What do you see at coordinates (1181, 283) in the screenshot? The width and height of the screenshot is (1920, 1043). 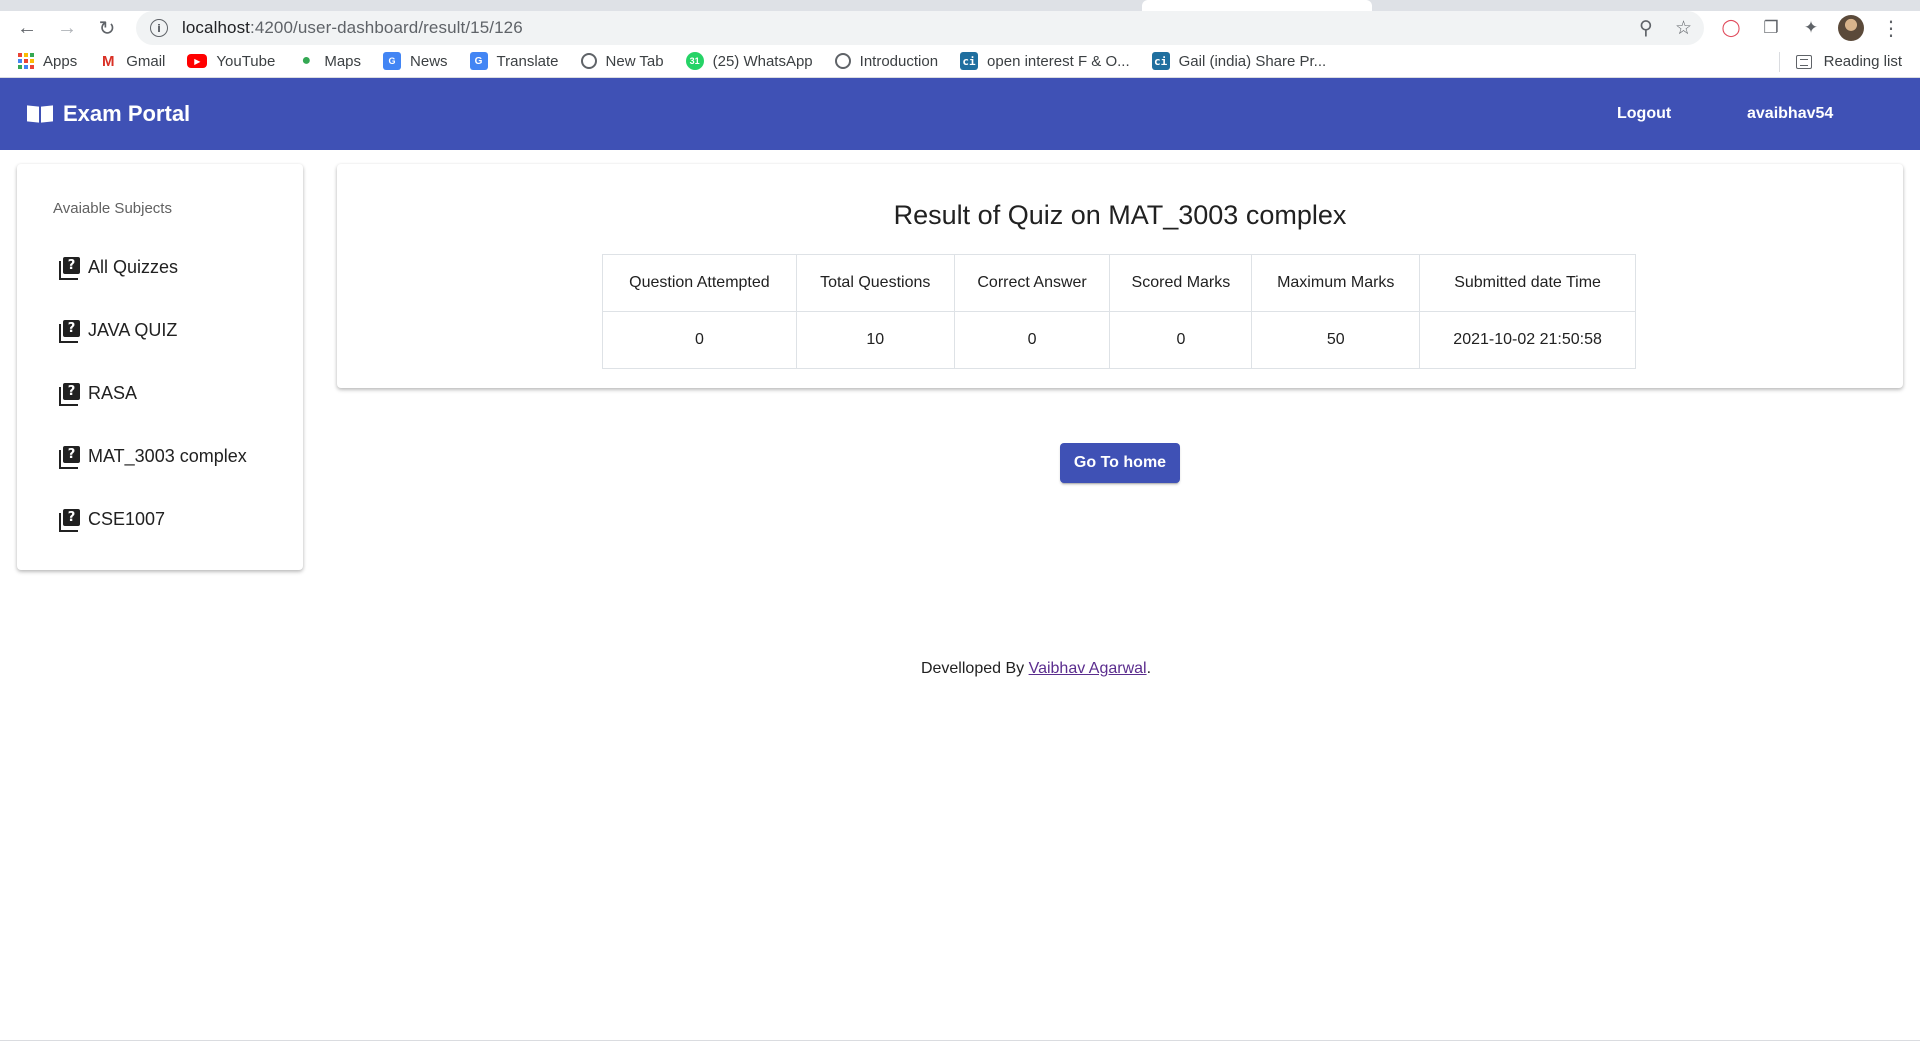 I see `column-header: Scored Marks` at bounding box center [1181, 283].